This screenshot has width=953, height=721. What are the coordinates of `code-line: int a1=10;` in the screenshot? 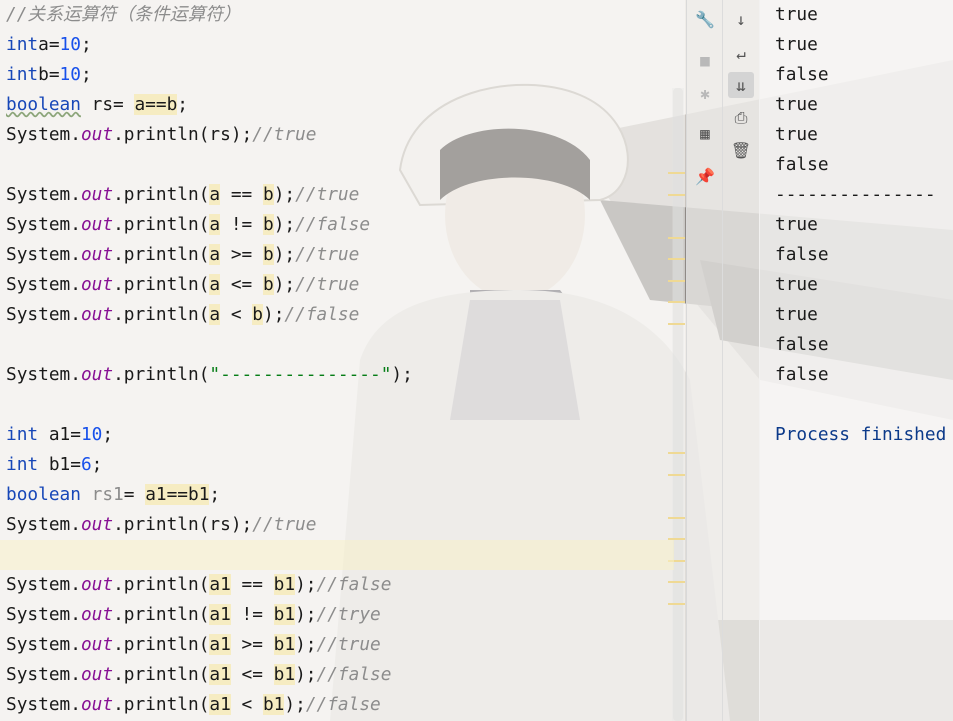 It's located at (59, 435).